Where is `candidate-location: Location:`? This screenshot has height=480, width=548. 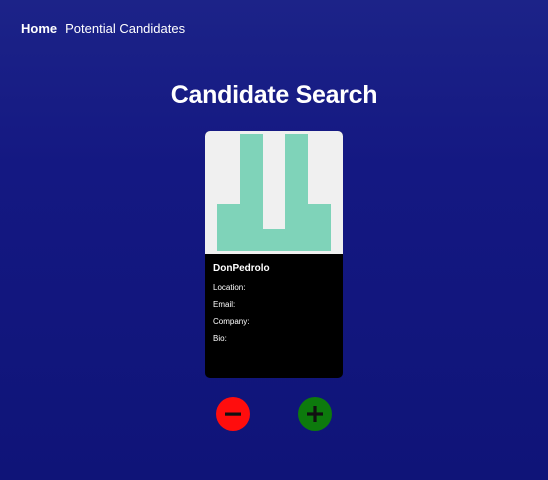 candidate-location: Location: is located at coordinates (229, 287).